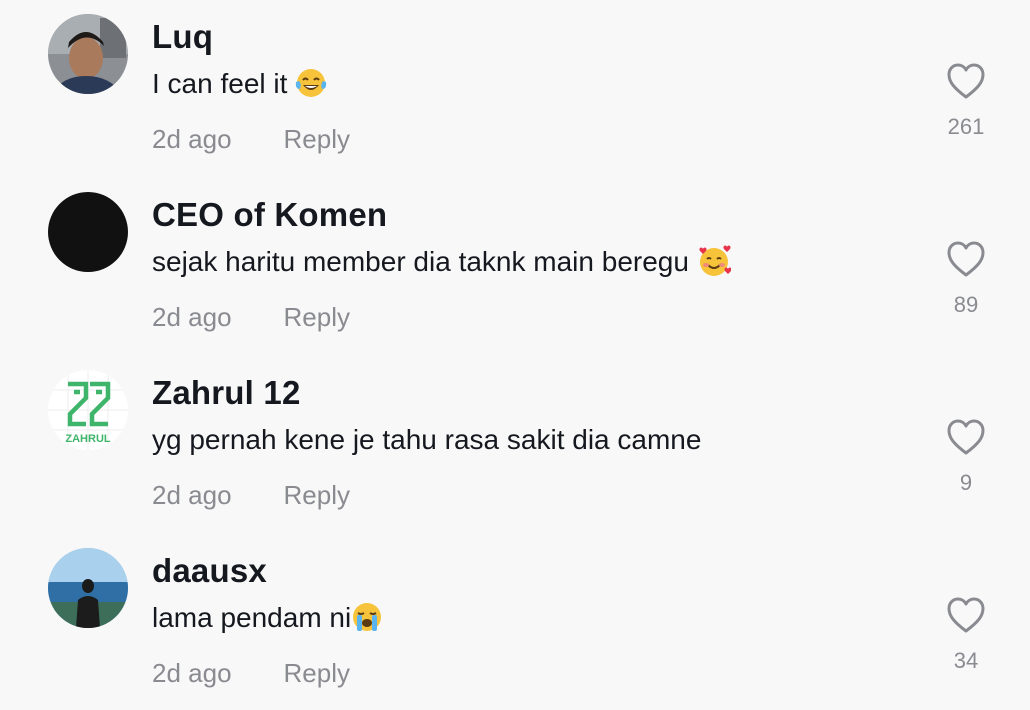 Image resolution: width=1030 pixels, height=710 pixels. What do you see at coordinates (367, 617) in the screenshot?
I see `loudly-crying-face-emoji` at bounding box center [367, 617].